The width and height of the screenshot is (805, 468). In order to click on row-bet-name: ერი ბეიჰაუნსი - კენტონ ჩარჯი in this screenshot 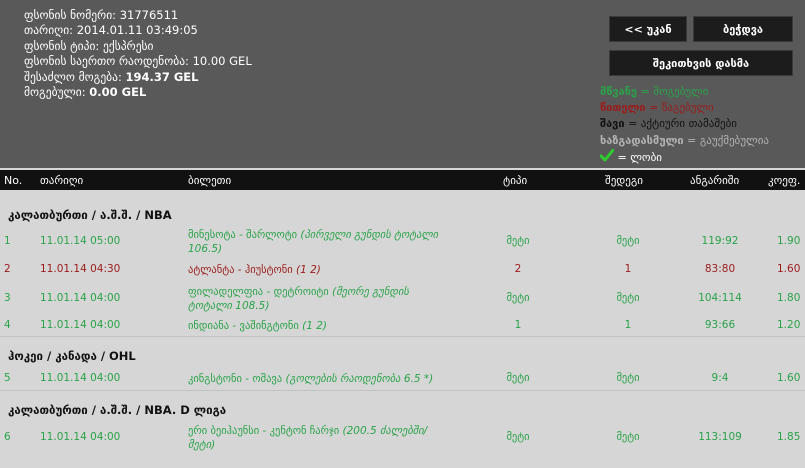, I will do `click(264, 431)`.